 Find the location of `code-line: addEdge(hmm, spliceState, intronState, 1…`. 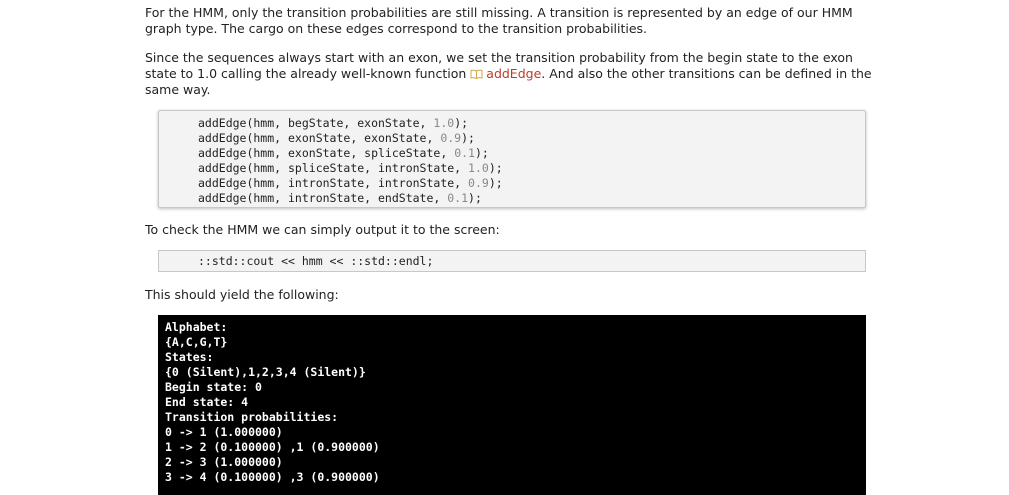

code-line: addEdge(hmm, spliceState, intronState, 1… is located at coordinates (350, 168).